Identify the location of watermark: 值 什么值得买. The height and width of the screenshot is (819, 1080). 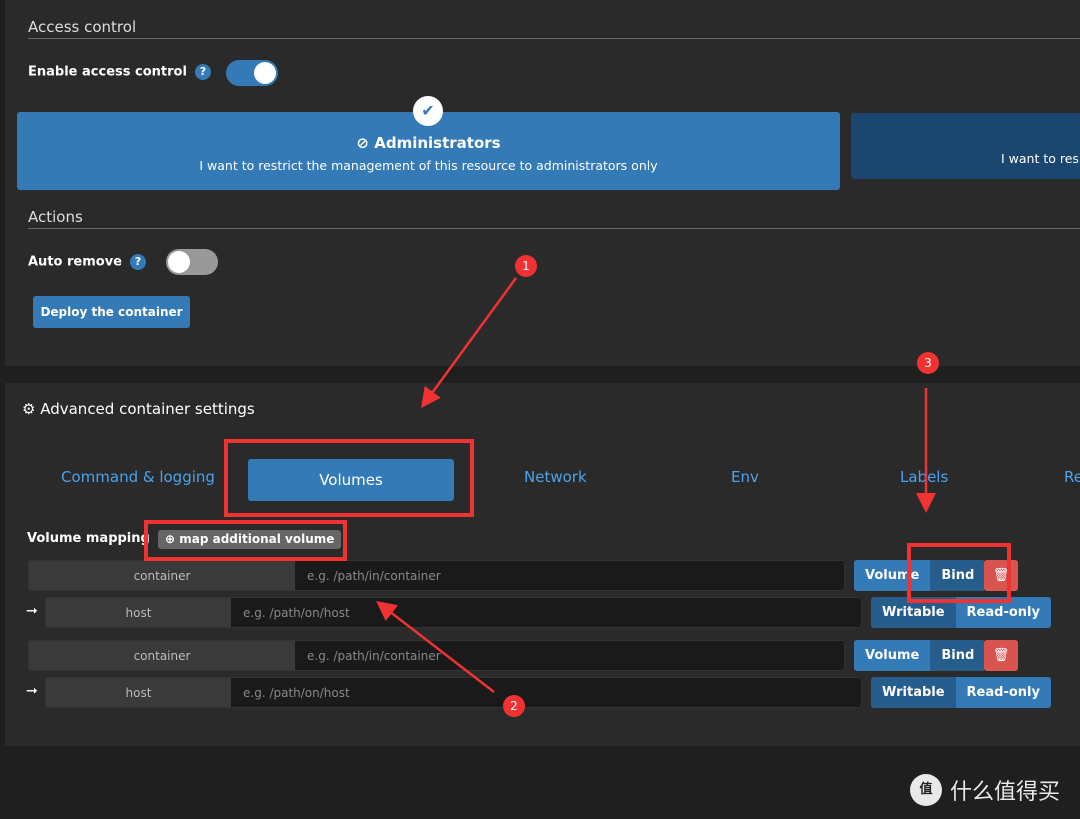
(985, 790).